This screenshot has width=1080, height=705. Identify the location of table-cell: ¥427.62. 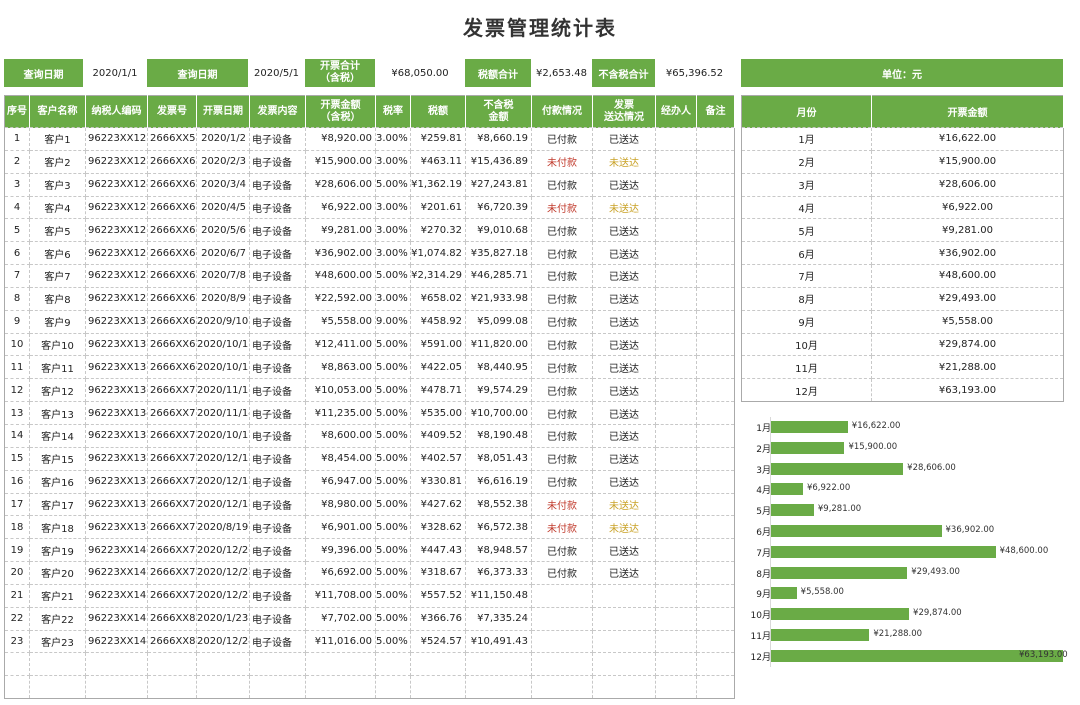
(438, 504).